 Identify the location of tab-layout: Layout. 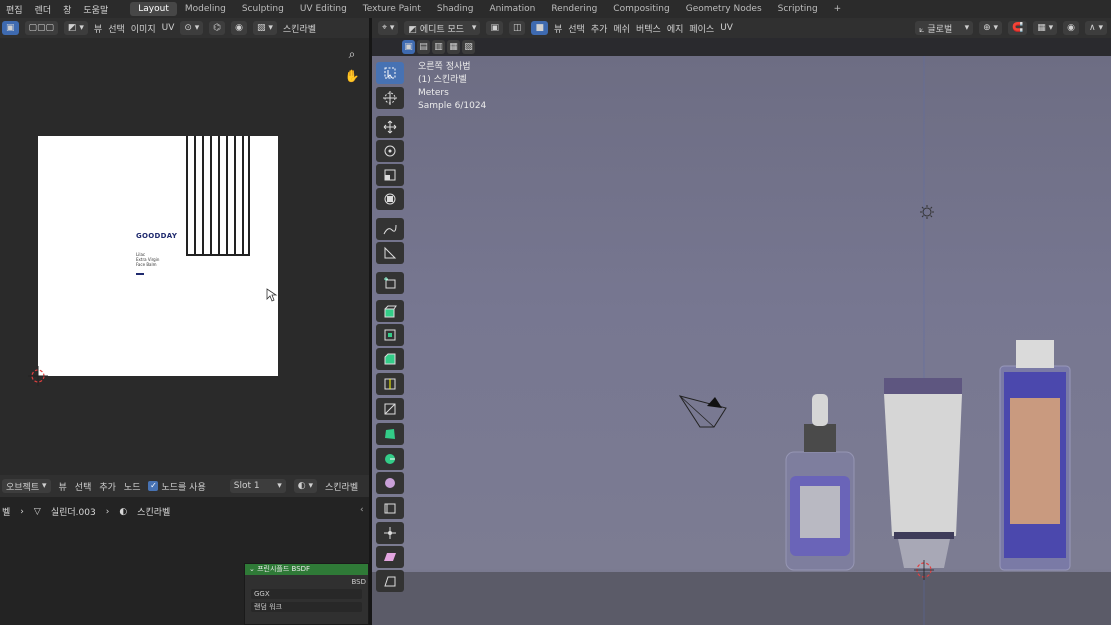
(153, 9).